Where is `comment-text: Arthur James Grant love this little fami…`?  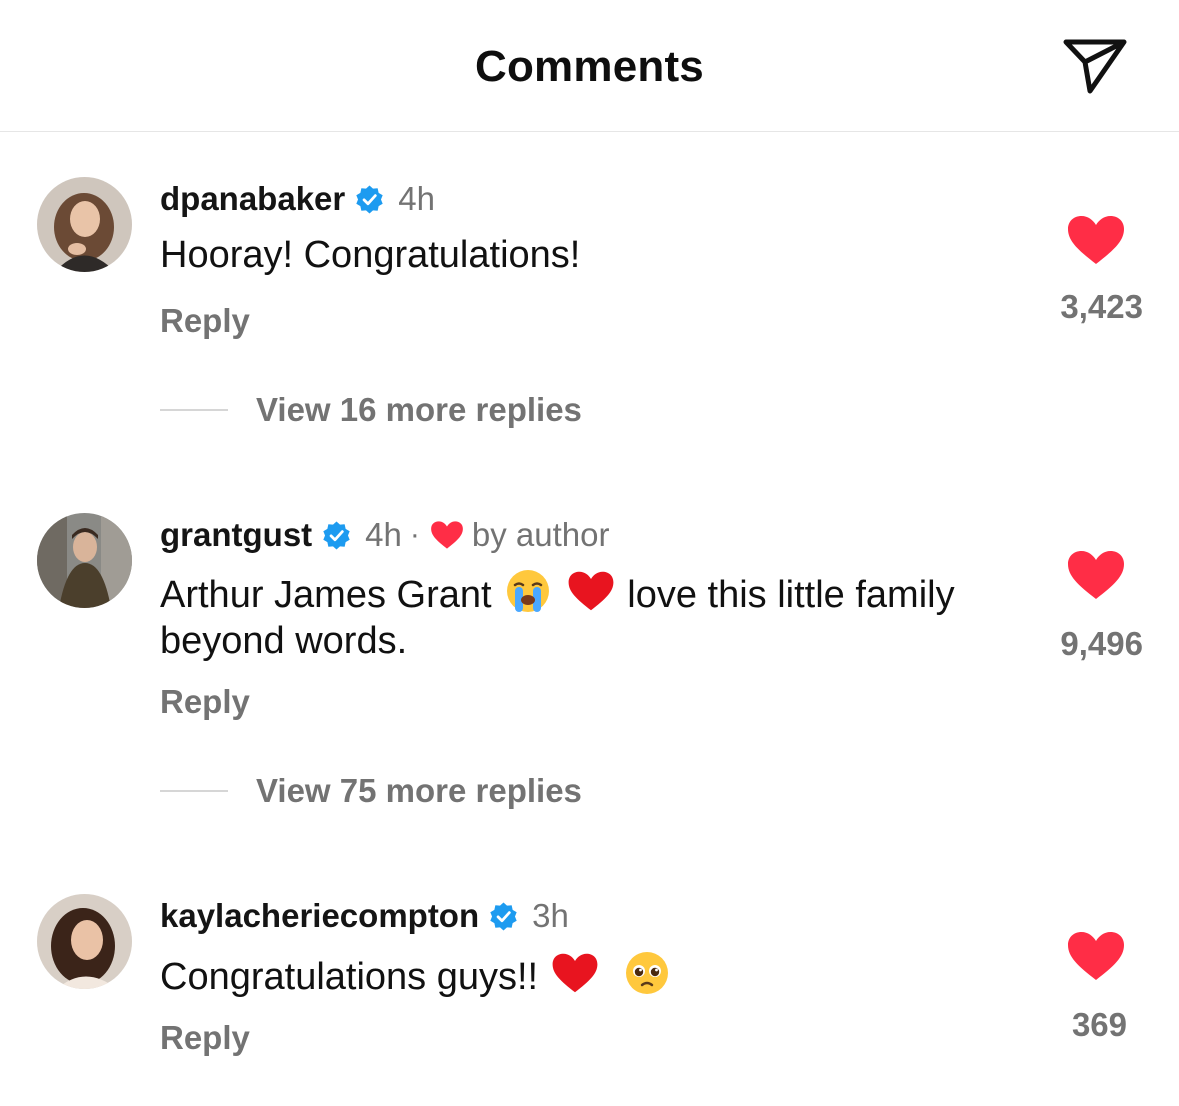 comment-text: Arthur James Grant love this little fami… is located at coordinates (600, 615).